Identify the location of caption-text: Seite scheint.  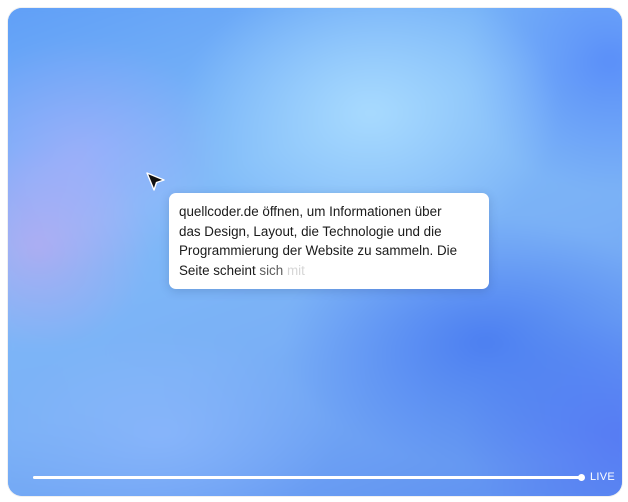
(219, 270).